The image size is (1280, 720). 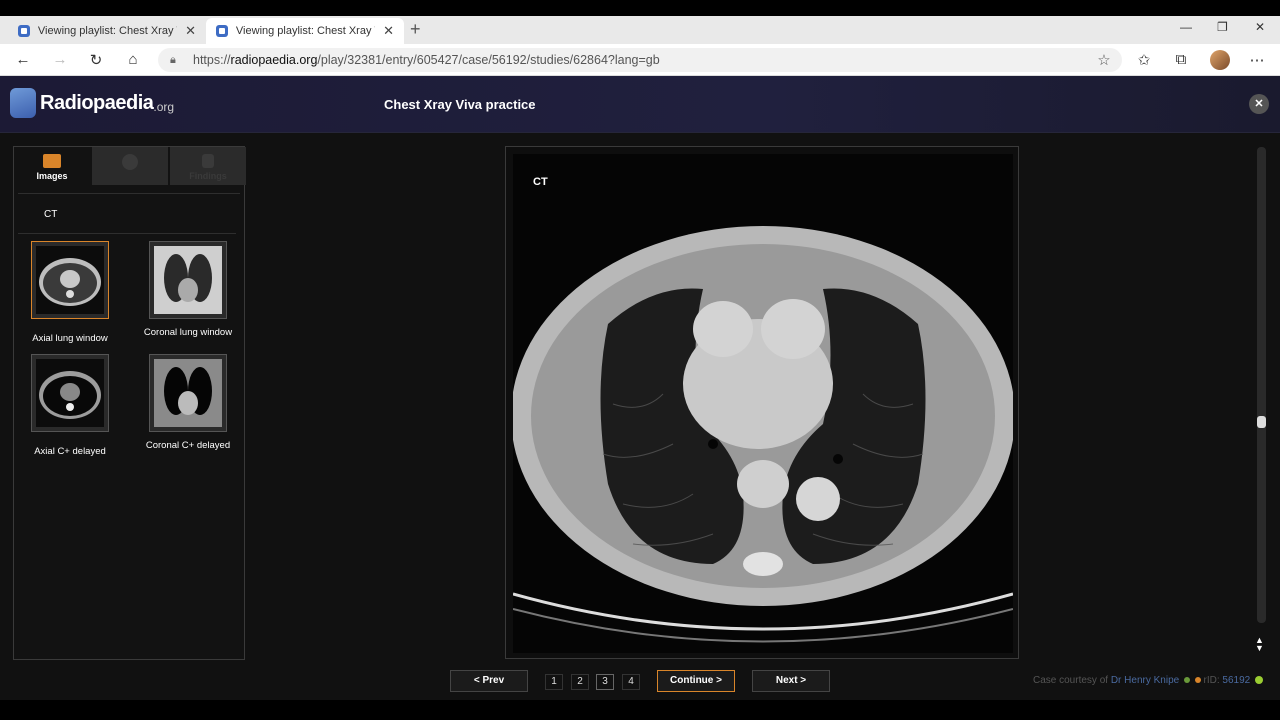 What do you see at coordinates (1220, 60) in the screenshot?
I see `profile-avatar` at bounding box center [1220, 60].